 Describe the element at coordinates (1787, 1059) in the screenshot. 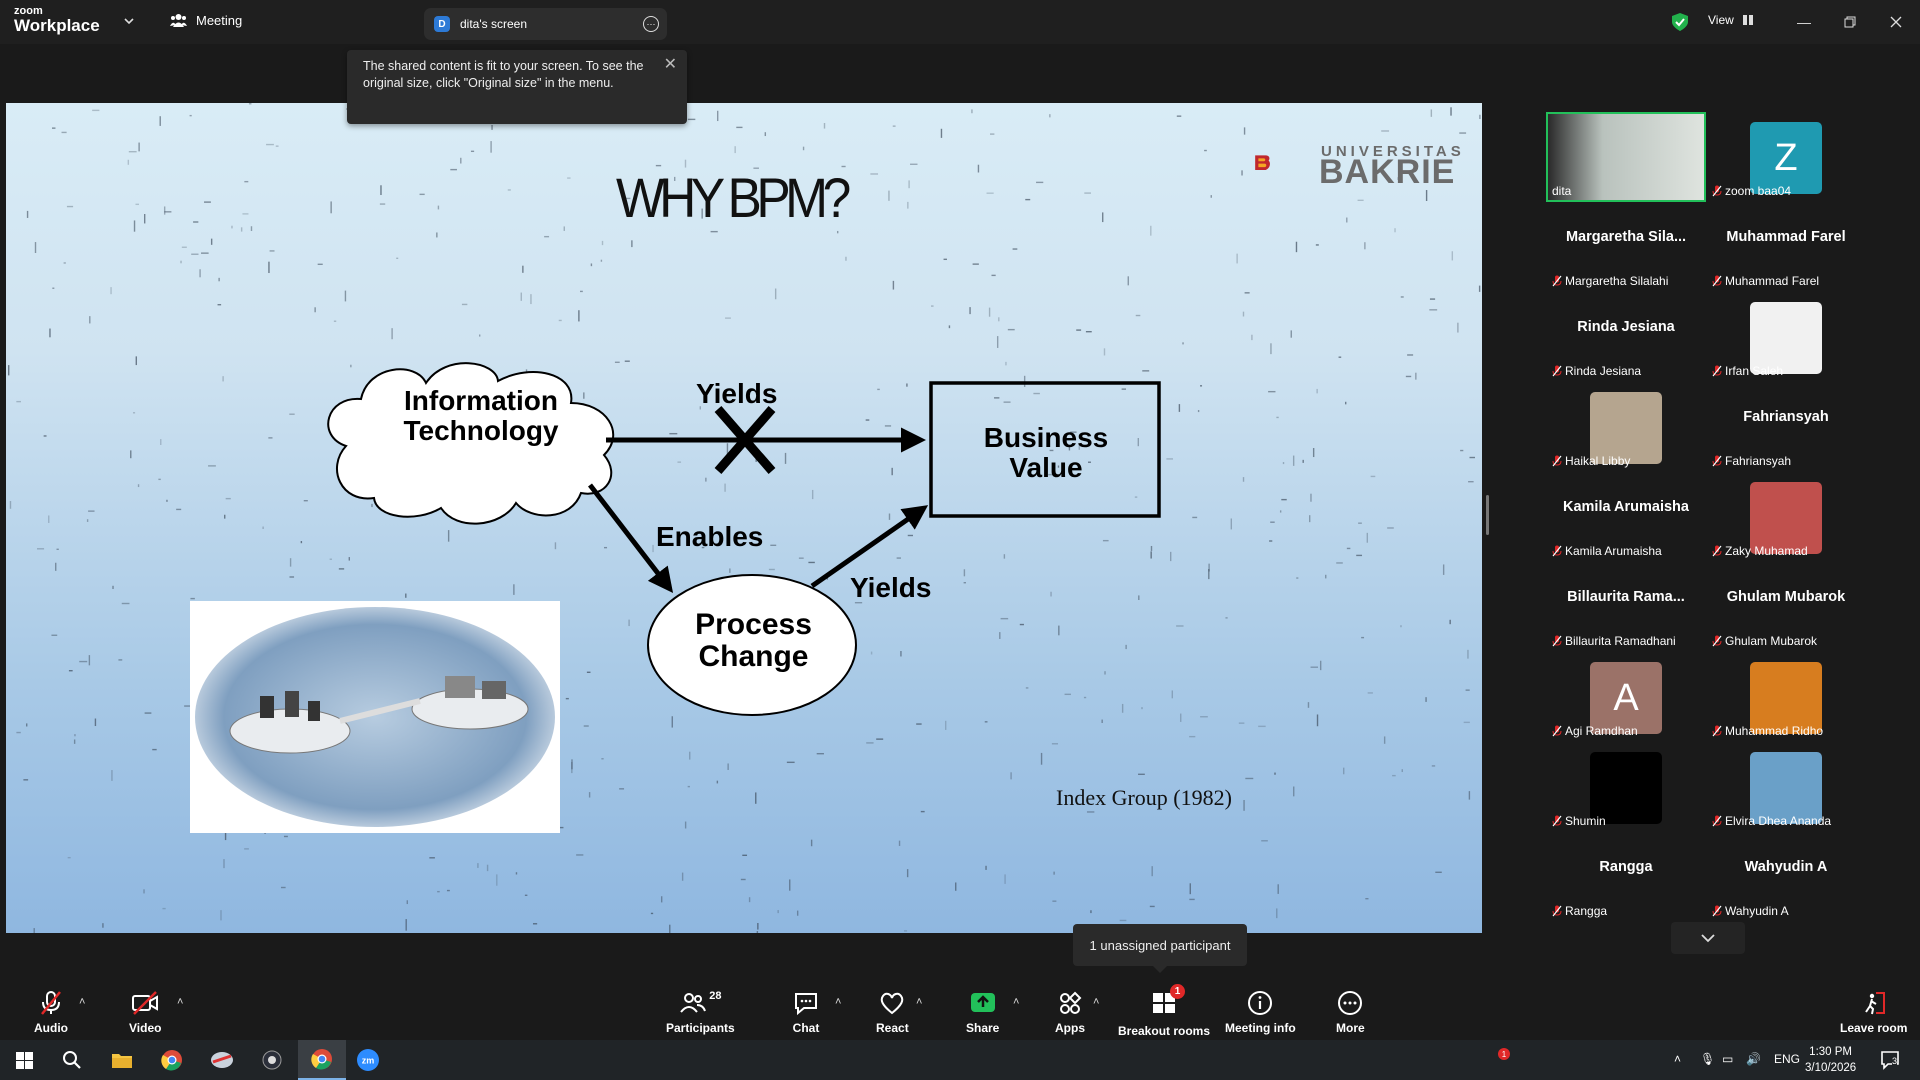

I see `language-indicator: ENG` at that location.